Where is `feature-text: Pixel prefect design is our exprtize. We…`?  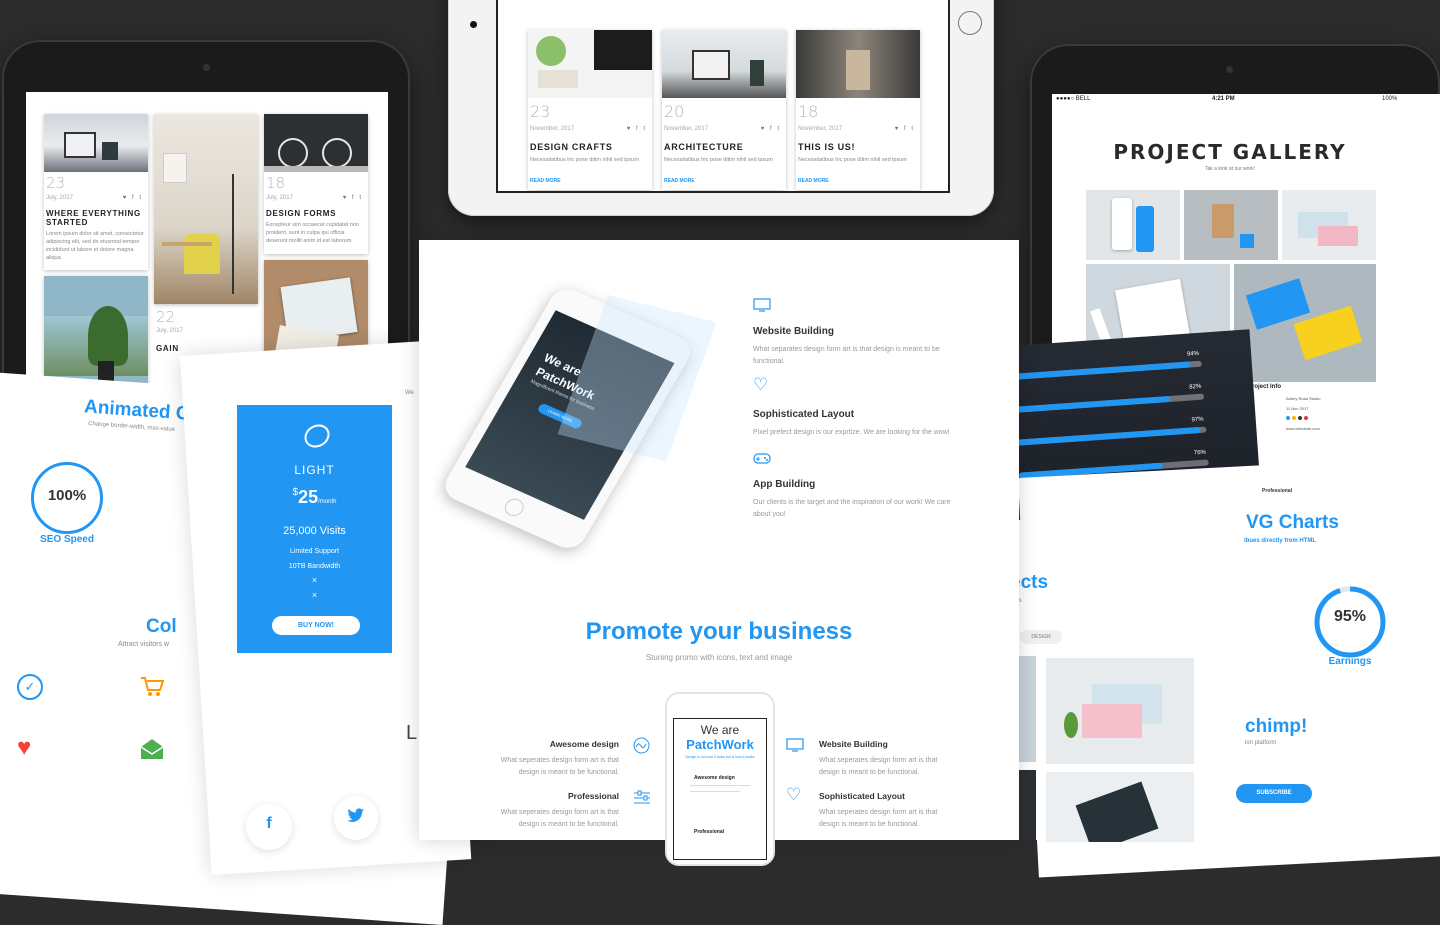 feature-text: Pixel prefect design is our exprtize. We… is located at coordinates (851, 432).